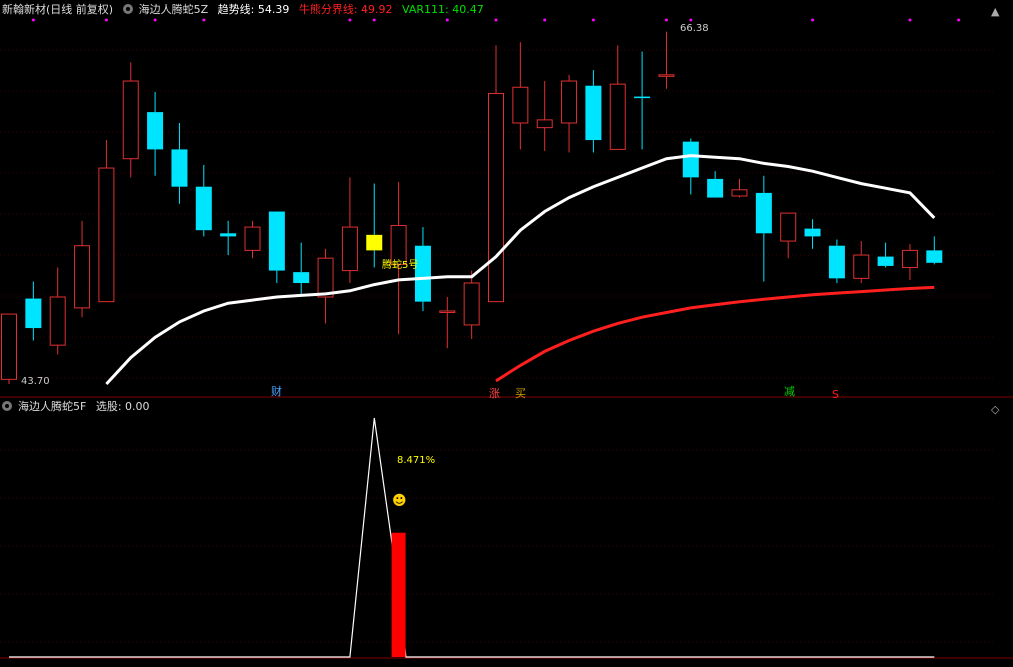  Describe the element at coordinates (789, 391) in the screenshot. I see `jian-label: 减` at that location.